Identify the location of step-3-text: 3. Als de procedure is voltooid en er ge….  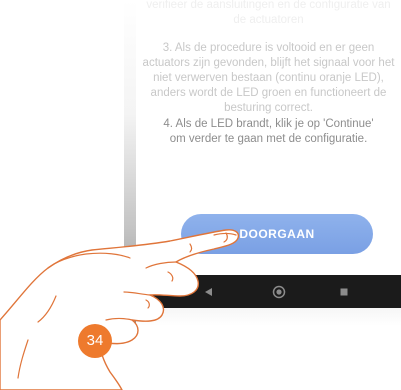
(268, 78).